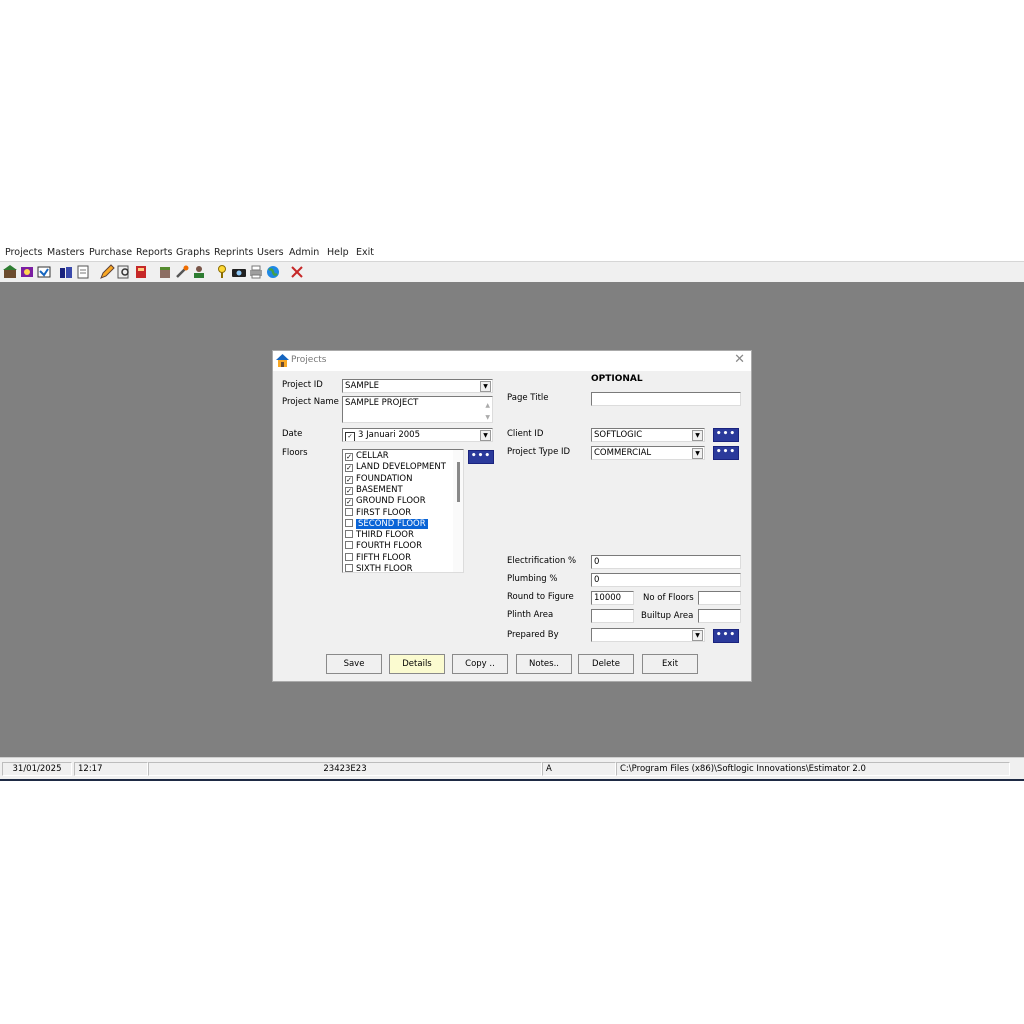 The image size is (1024, 1024). I want to click on floor-item: FOURTH FLOOR, so click(397, 546).